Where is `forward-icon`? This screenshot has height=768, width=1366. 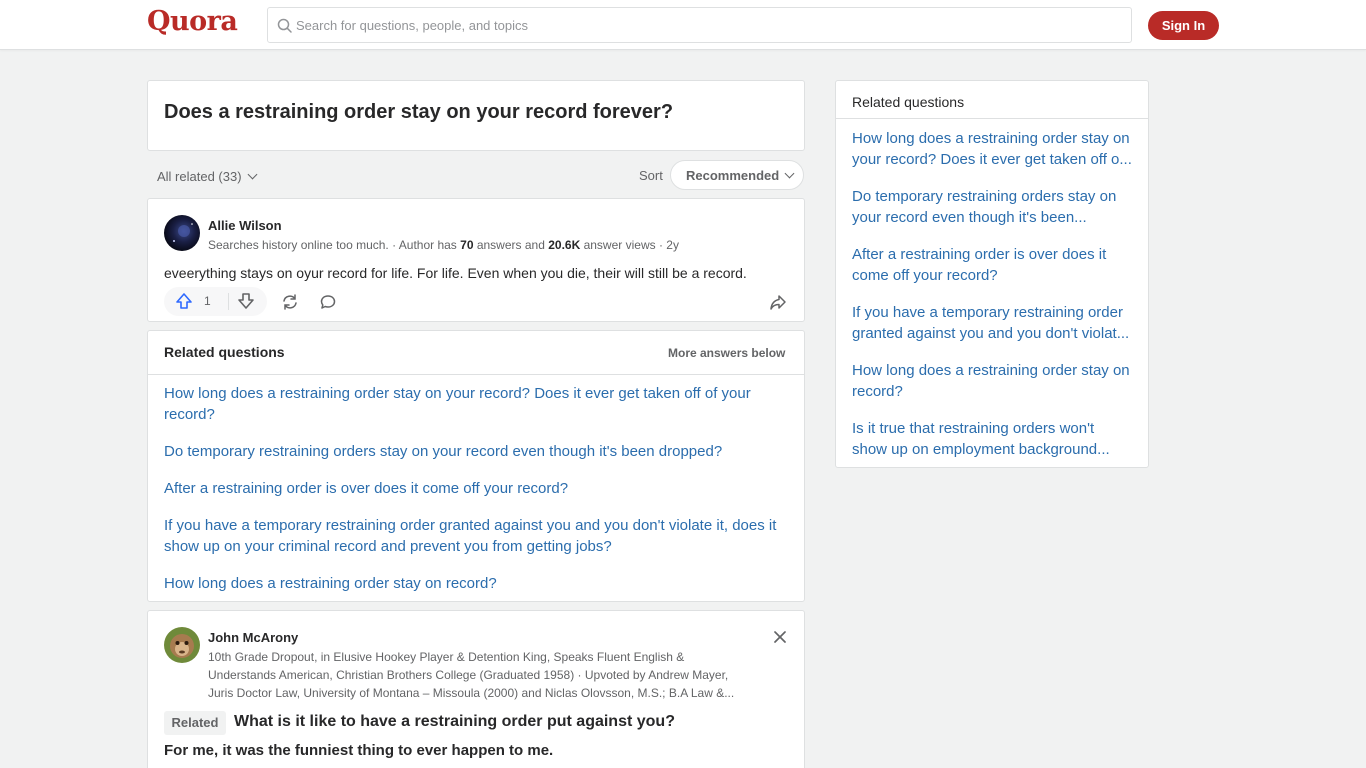
forward-icon is located at coordinates (778, 302).